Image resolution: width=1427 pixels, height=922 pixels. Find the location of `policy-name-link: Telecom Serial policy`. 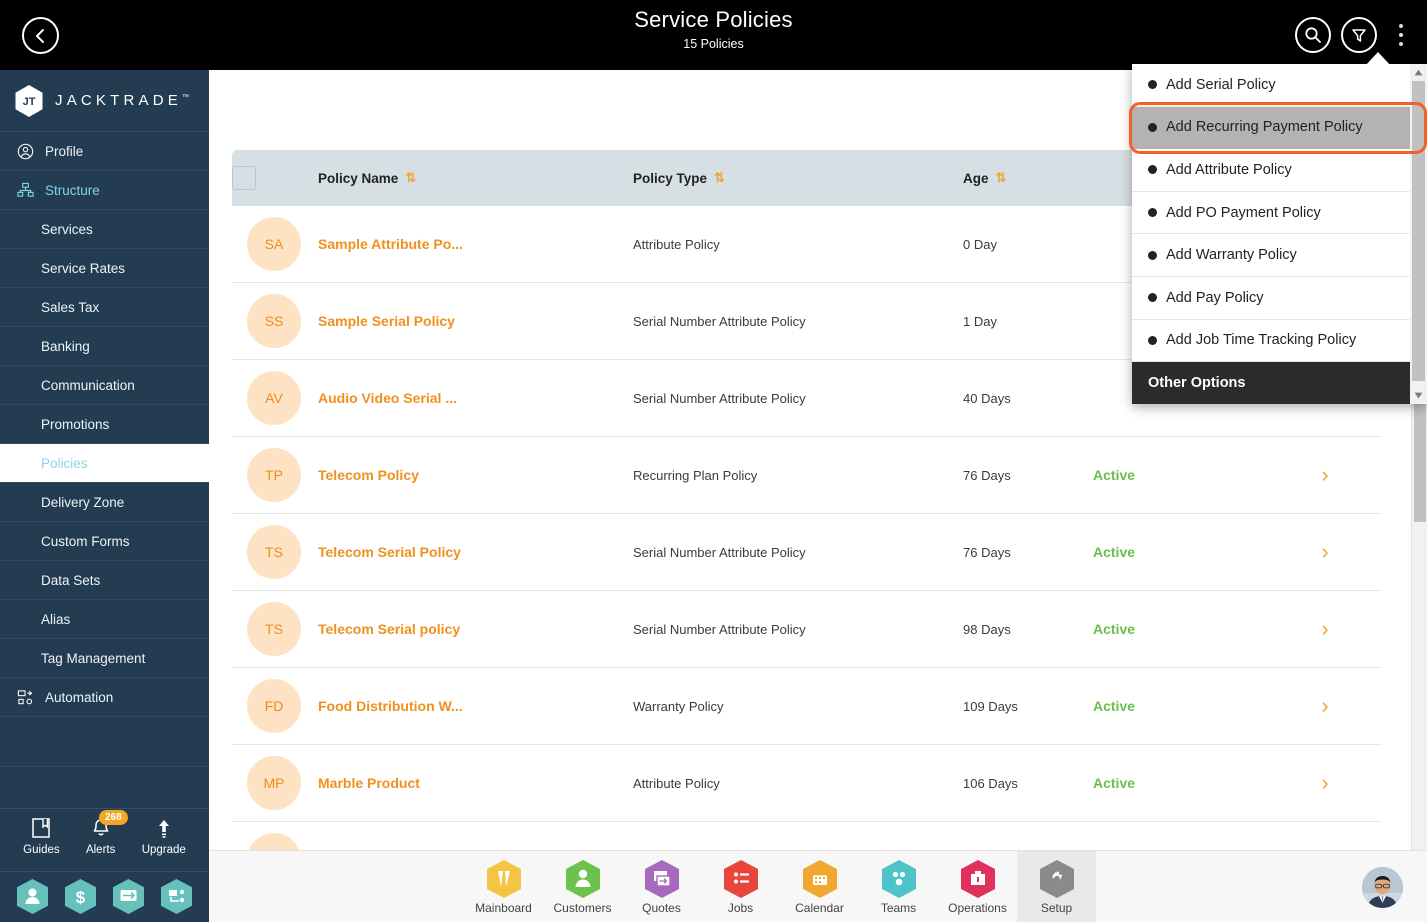

policy-name-link: Telecom Serial policy is located at coordinates (389, 629).